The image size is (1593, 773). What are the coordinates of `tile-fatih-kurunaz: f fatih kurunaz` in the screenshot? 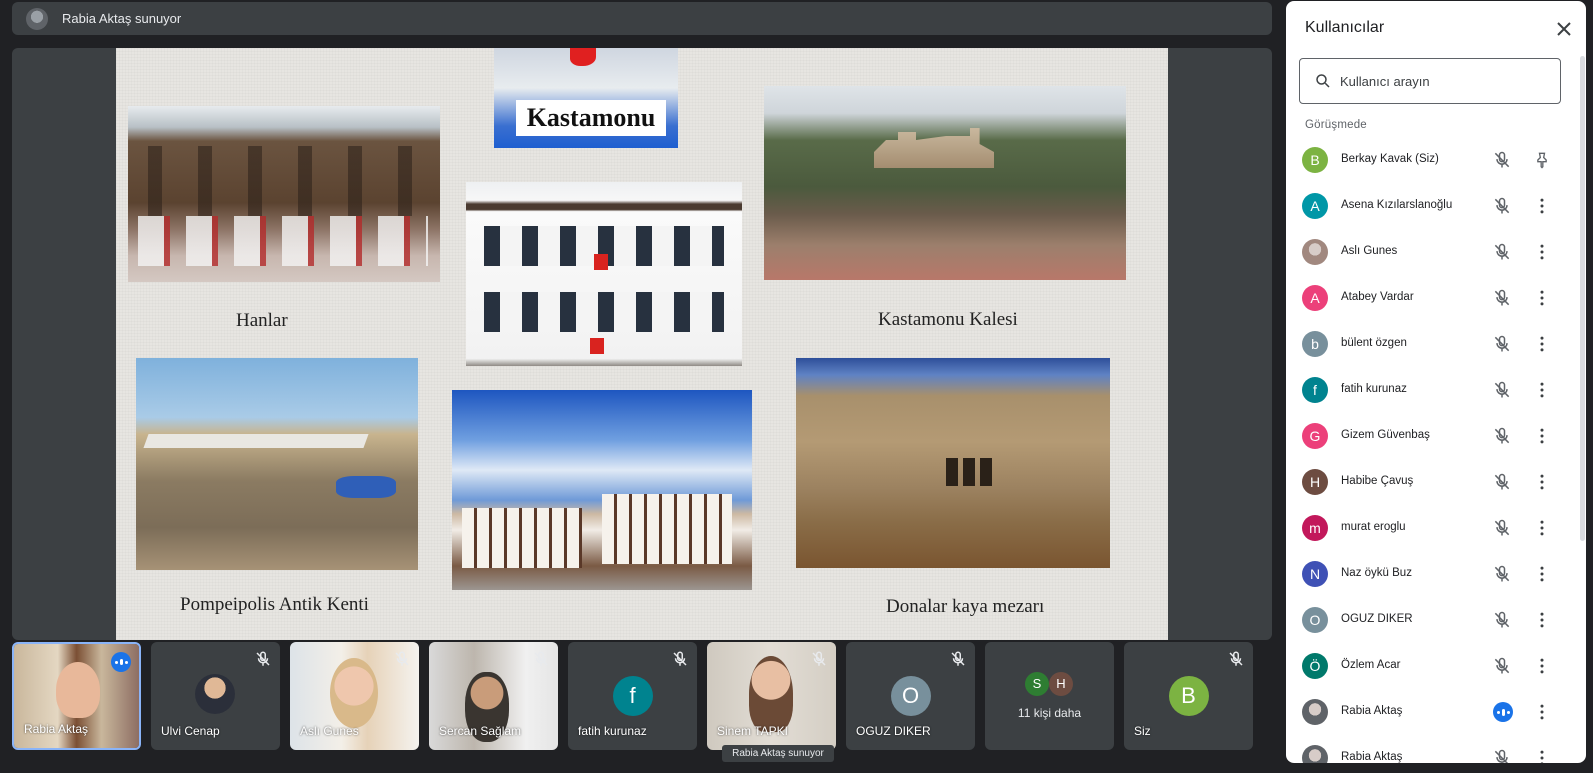 It's located at (632, 696).